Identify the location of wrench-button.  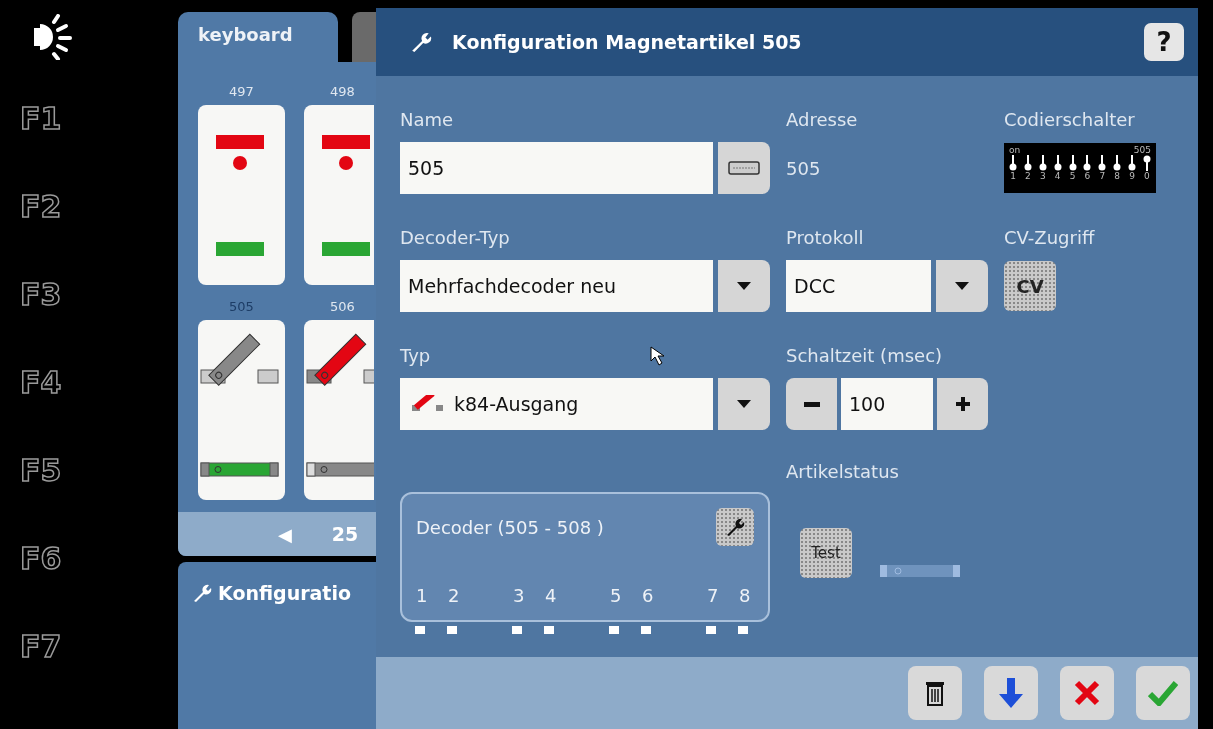
(735, 527).